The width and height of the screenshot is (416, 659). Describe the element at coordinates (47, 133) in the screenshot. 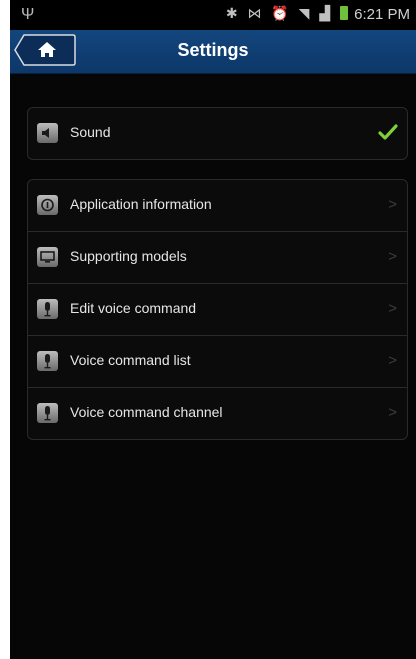

I see `speaker-icon` at that location.